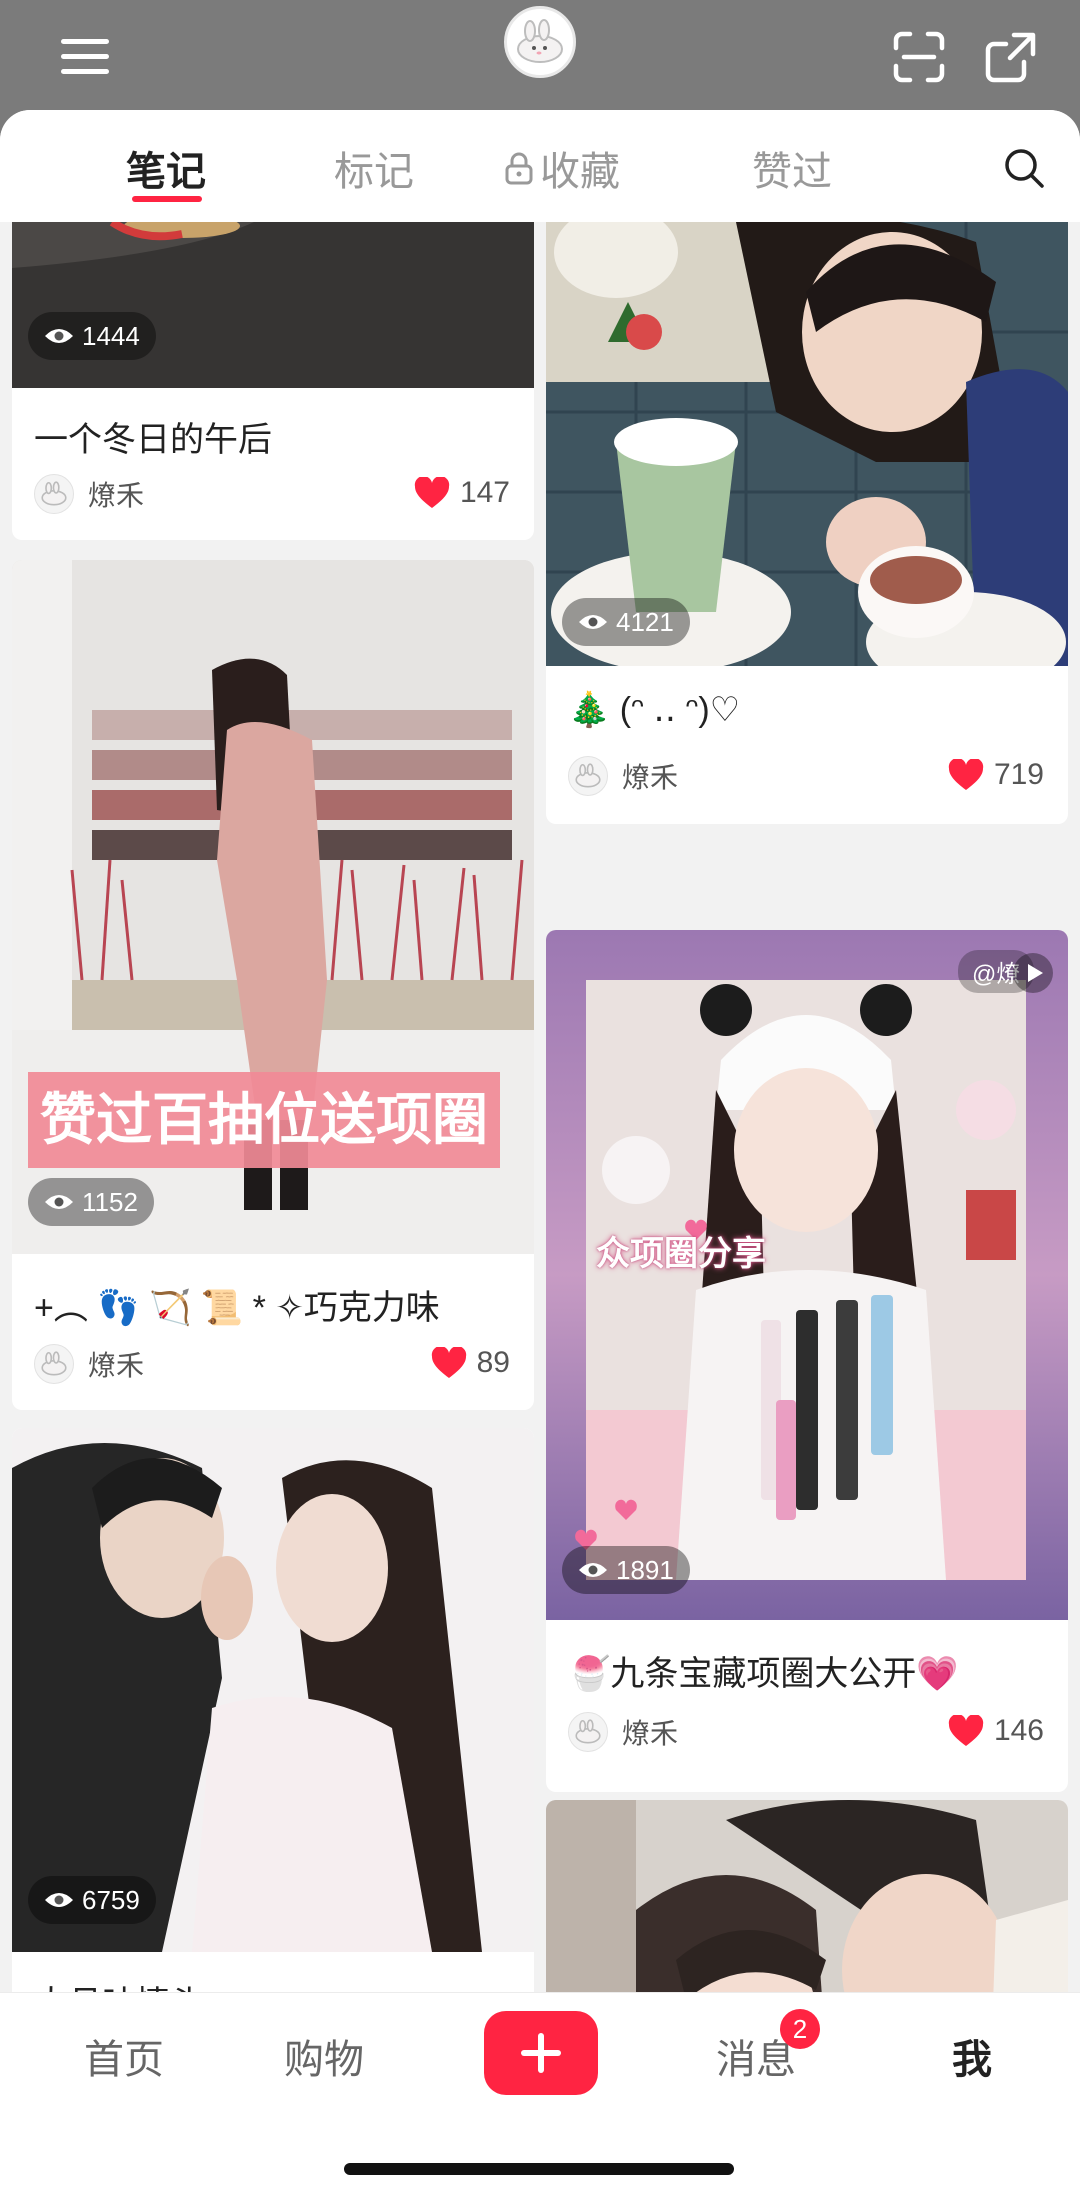 This screenshot has height=2192, width=1080. Describe the element at coordinates (484, 492) in the screenshot. I see `like-count: 147` at that location.